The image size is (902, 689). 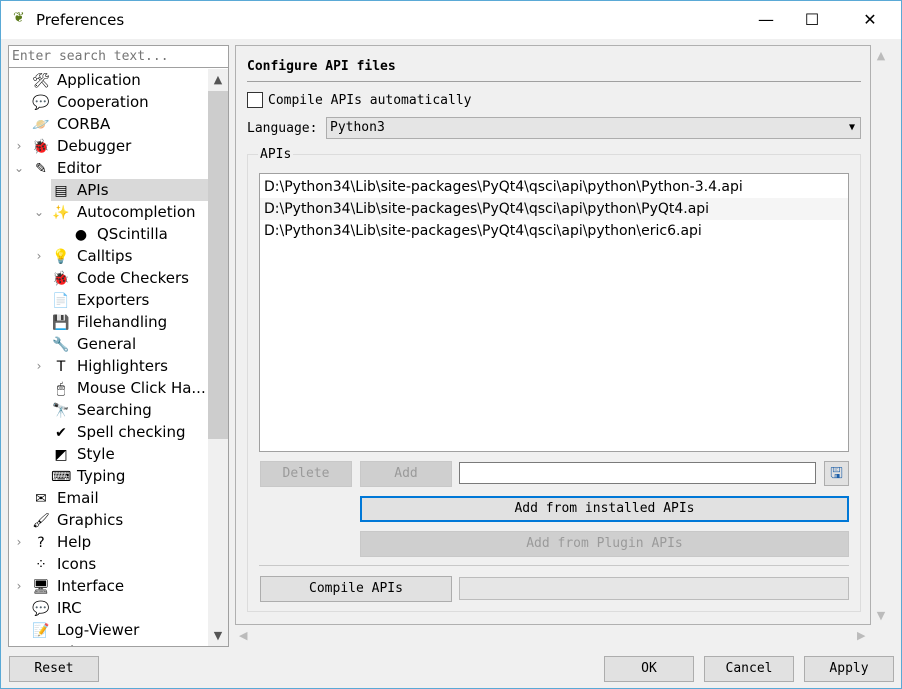 What do you see at coordinates (77, 564) in the screenshot?
I see `tree-item-label: Icons` at bounding box center [77, 564].